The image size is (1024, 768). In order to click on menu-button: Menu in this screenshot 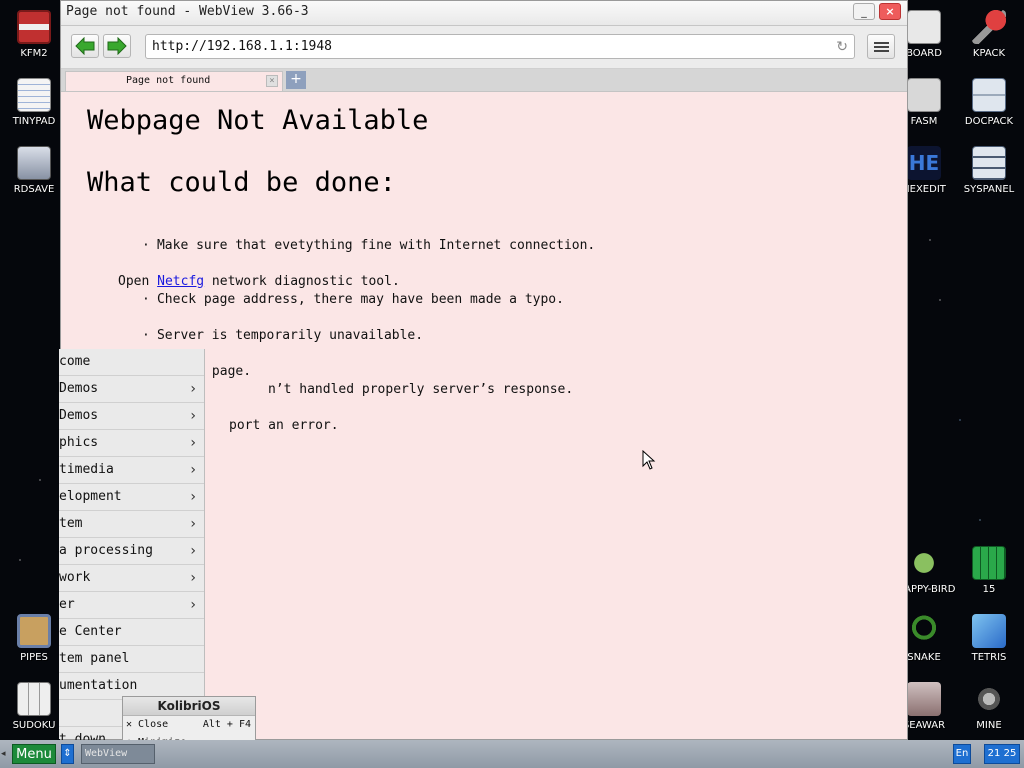, I will do `click(34, 754)`.